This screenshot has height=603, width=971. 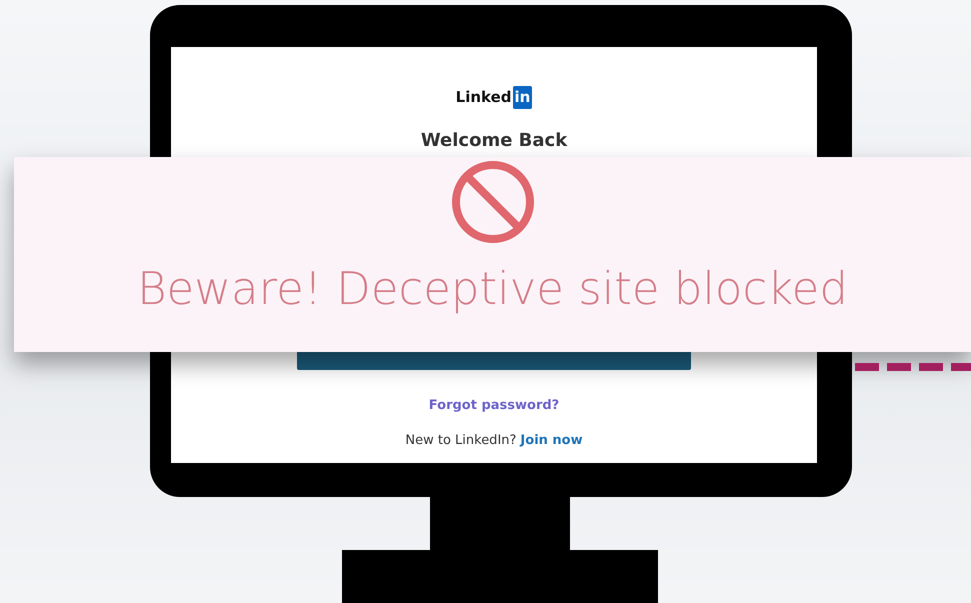 What do you see at coordinates (484, 97) in the screenshot?
I see `logo-text: Linked` at bounding box center [484, 97].